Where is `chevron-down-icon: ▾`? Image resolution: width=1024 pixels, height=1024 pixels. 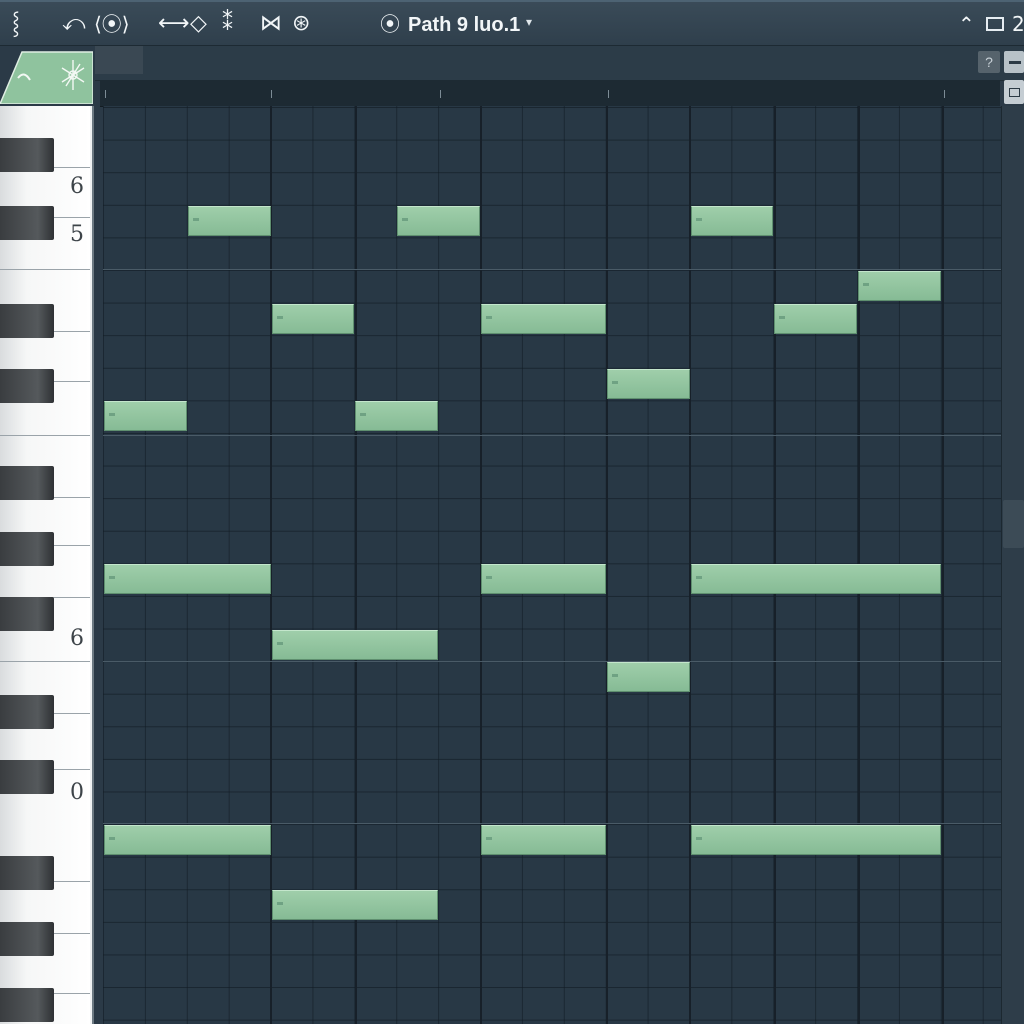 chevron-down-icon: ▾ is located at coordinates (529, 22).